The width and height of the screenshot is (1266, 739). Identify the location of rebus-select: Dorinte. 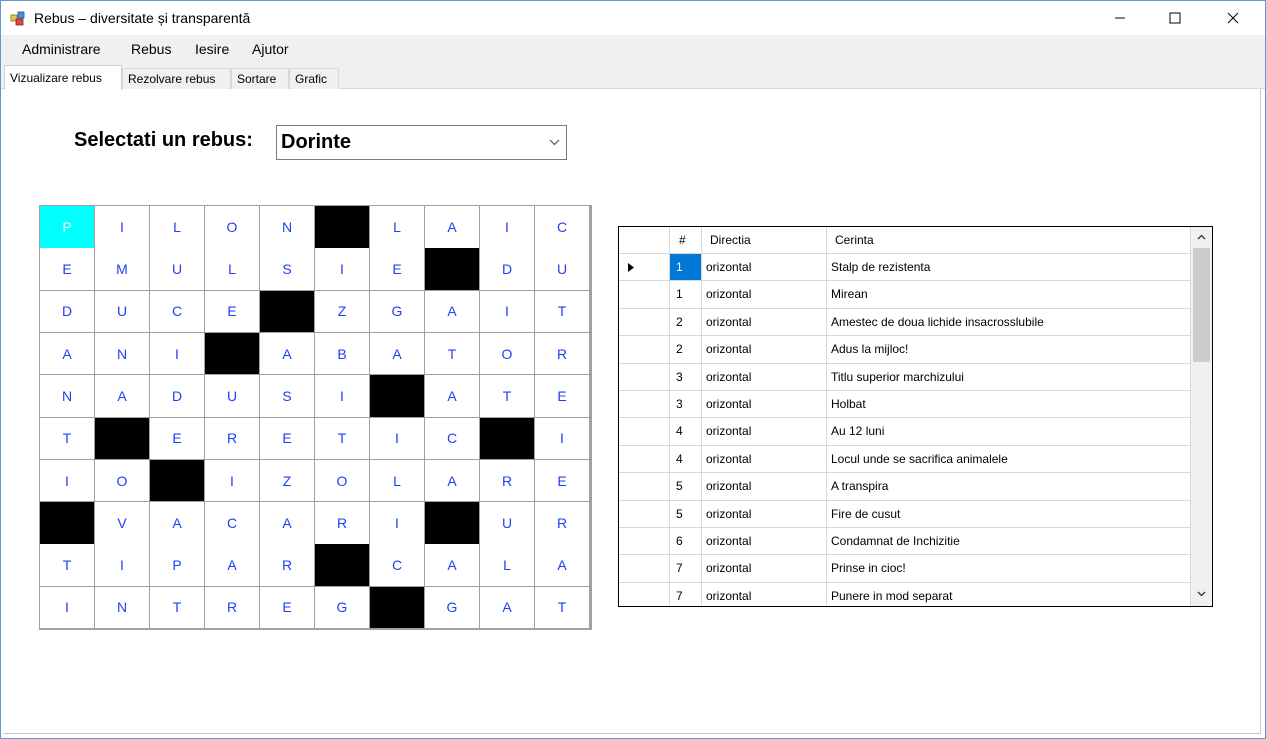
(421, 142).